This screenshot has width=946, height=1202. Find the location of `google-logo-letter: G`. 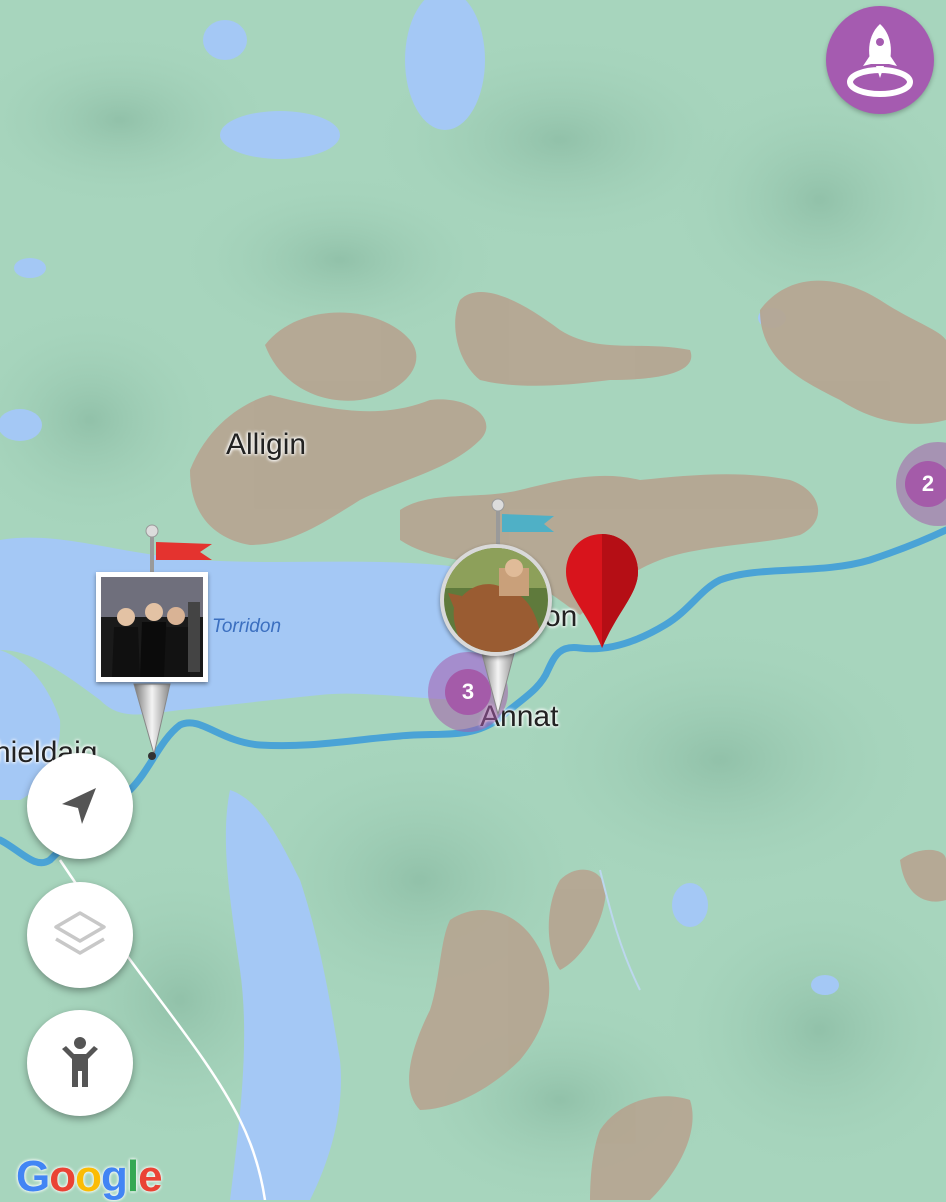

google-logo-letter: G is located at coordinates (33, 1176).